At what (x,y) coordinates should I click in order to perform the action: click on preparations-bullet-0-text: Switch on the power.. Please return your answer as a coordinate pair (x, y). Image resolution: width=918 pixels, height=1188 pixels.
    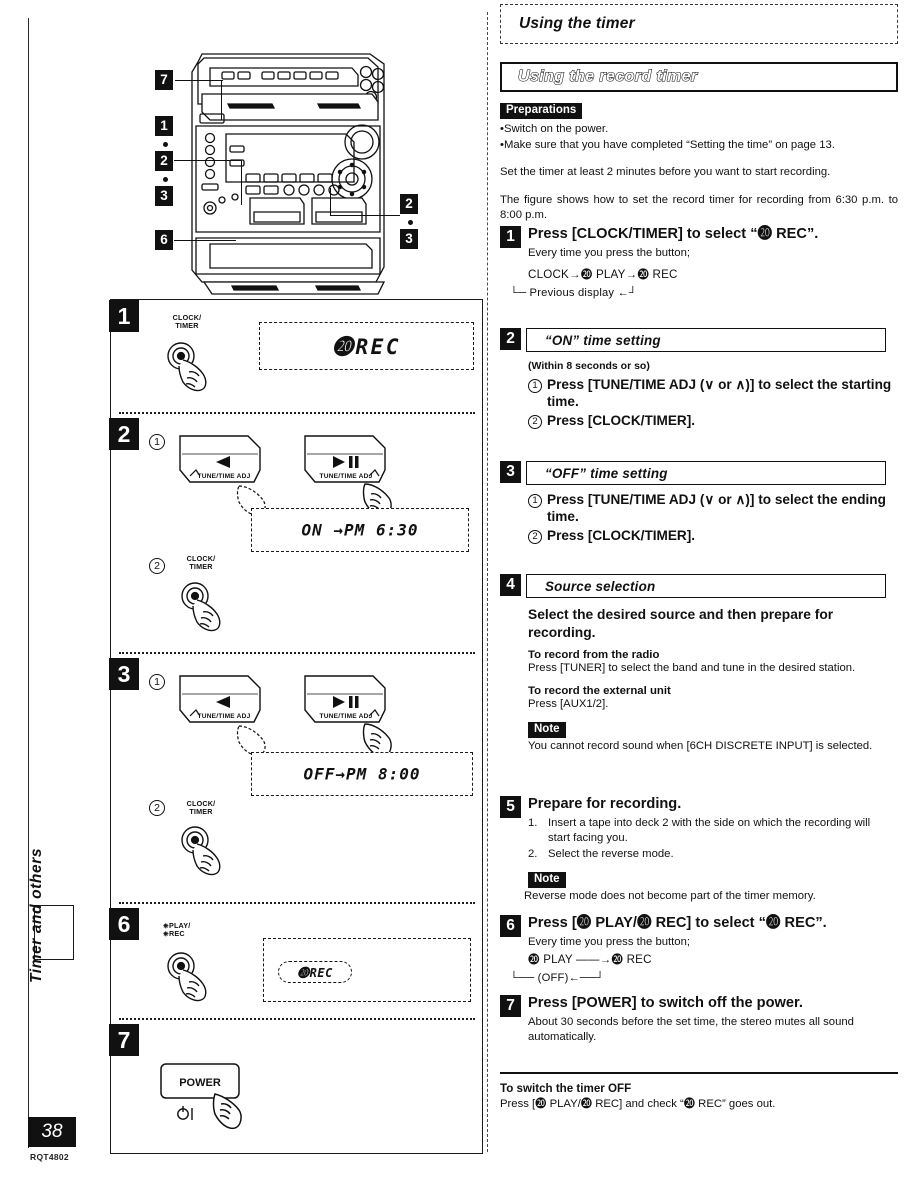
    Looking at the image, I should click on (556, 129).